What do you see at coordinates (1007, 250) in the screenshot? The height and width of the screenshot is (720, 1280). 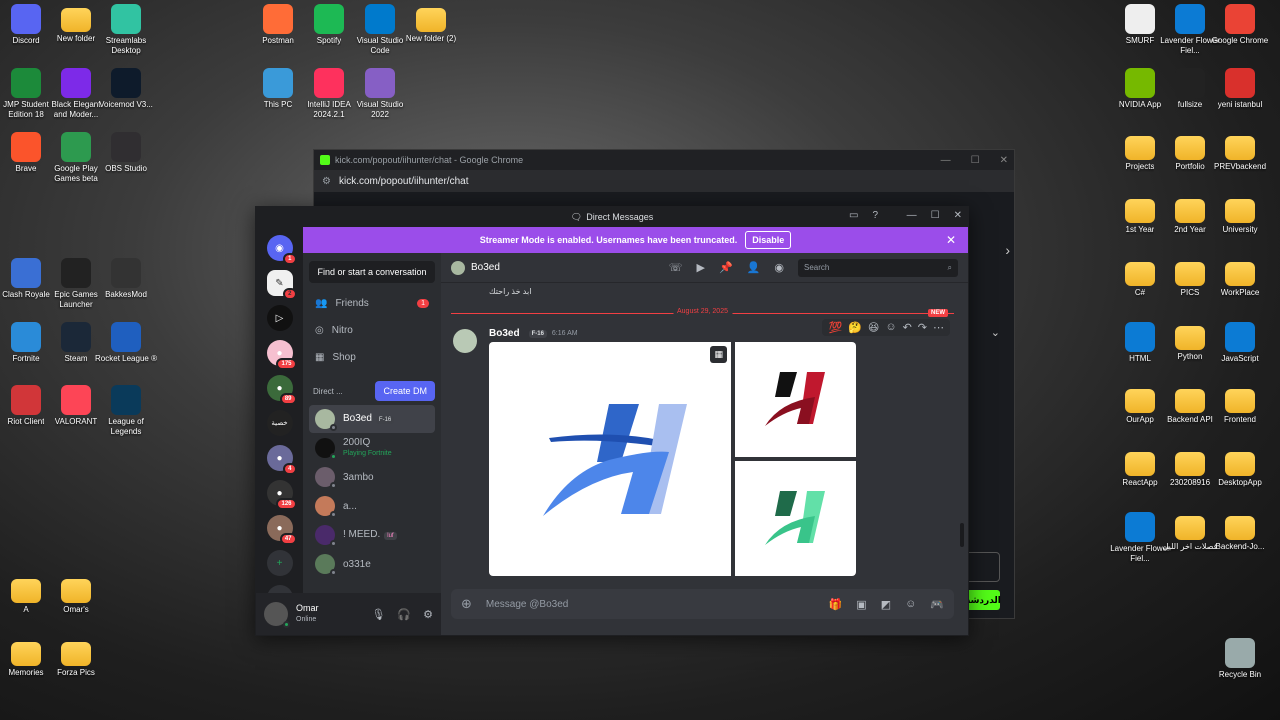 I see `chevron-right-icon: ›` at bounding box center [1007, 250].